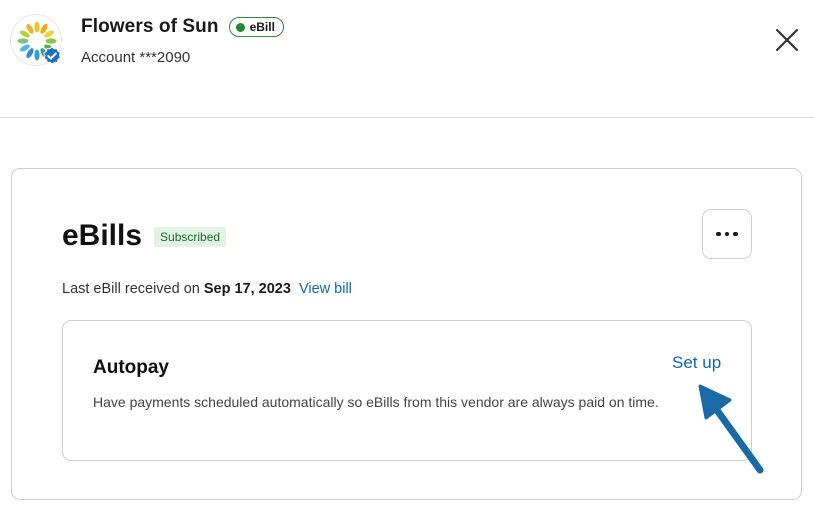 Image resolution: width=814 pixels, height=511 pixels. I want to click on last-ebill-prefix: Last eBill received on, so click(131, 289).